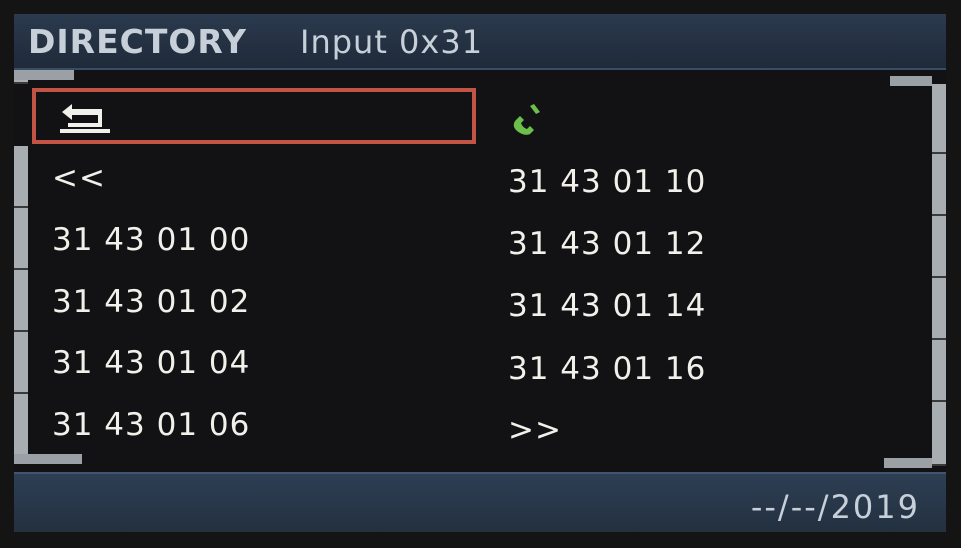 The height and width of the screenshot is (548, 961). What do you see at coordinates (85, 118) in the screenshot?
I see `back-arrow-icon` at bounding box center [85, 118].